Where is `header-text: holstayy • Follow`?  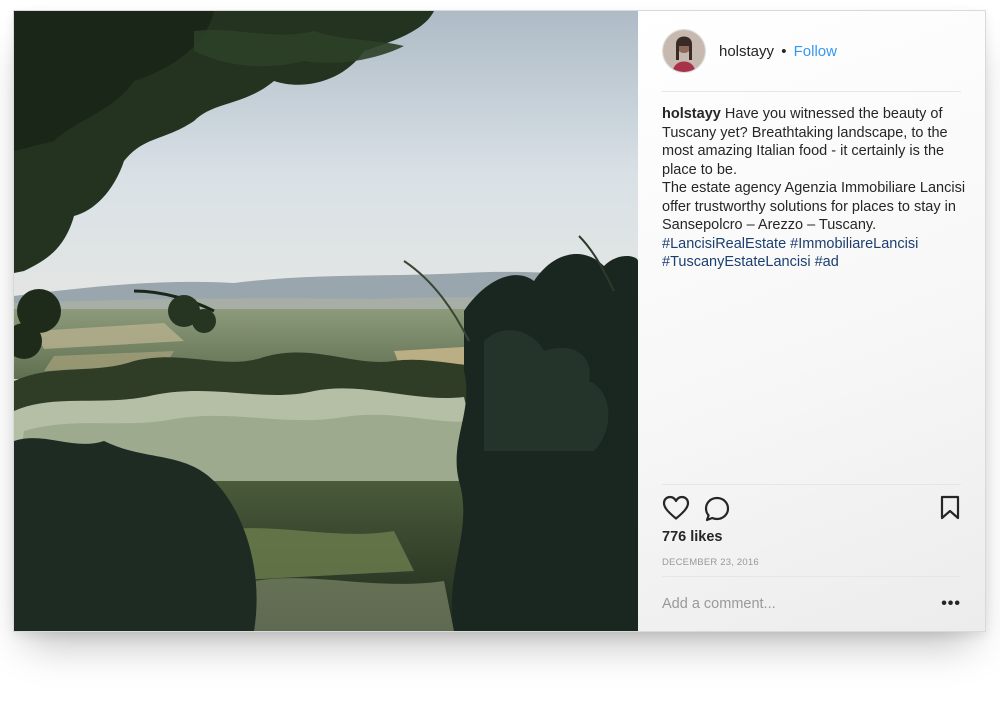
header-text: holstayy • Follow is located at coordinates (778, 51).